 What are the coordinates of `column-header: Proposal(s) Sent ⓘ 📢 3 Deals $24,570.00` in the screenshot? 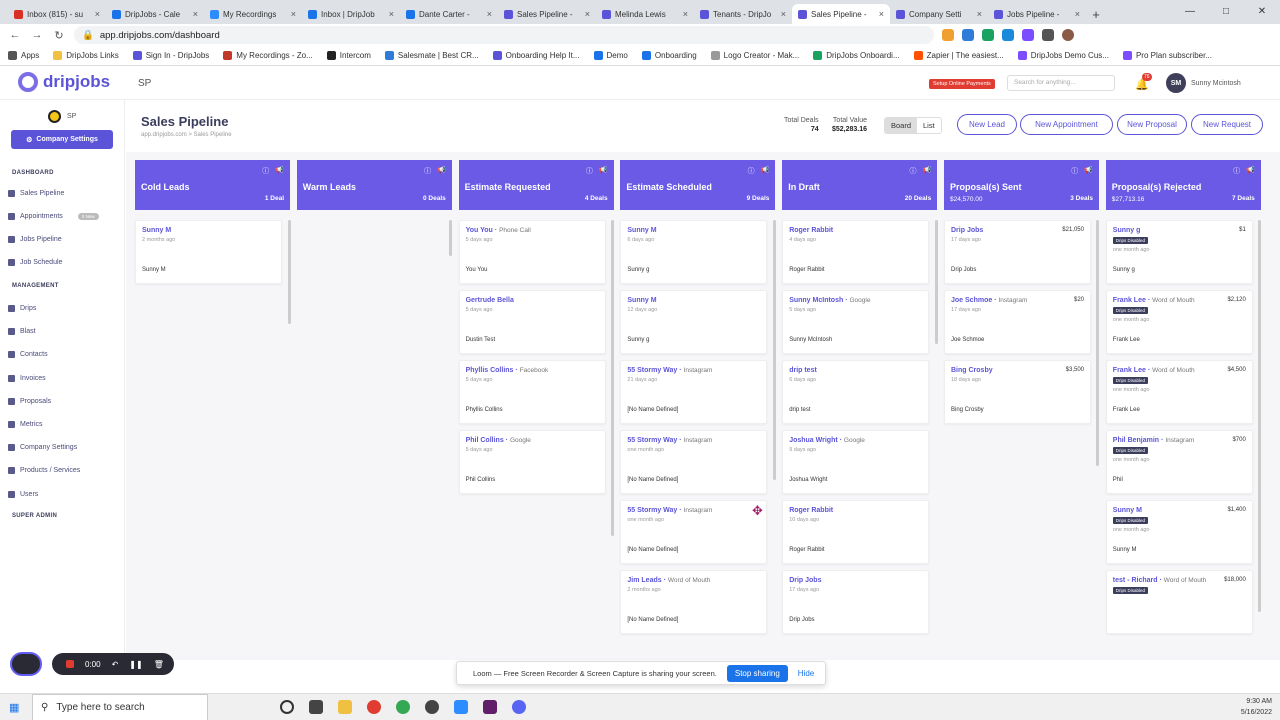 It's located at (1021, 185).